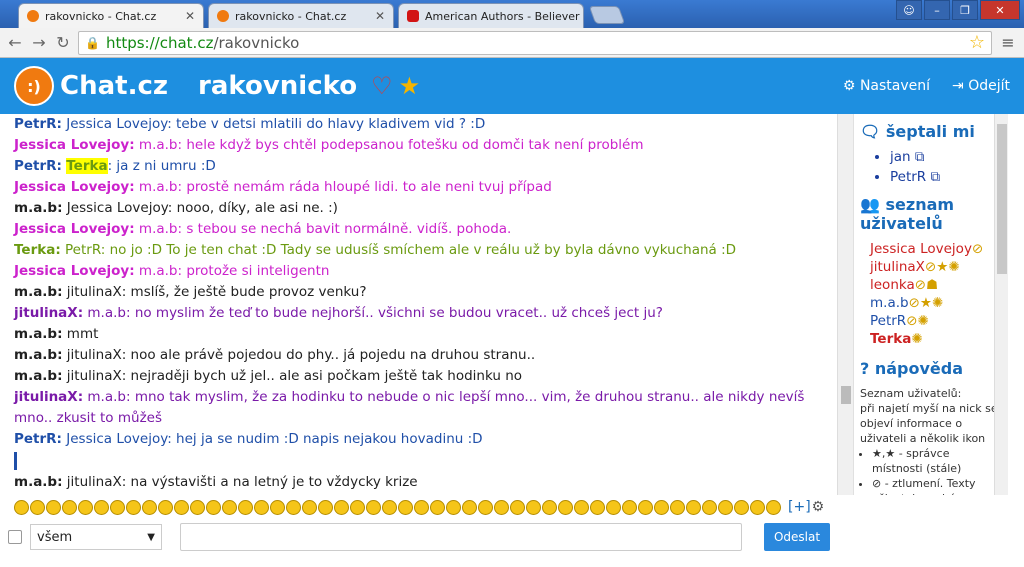  I want to click on url-field: 🔒 https://chat.cz/rakovnicko ☆, so click(535, 42).